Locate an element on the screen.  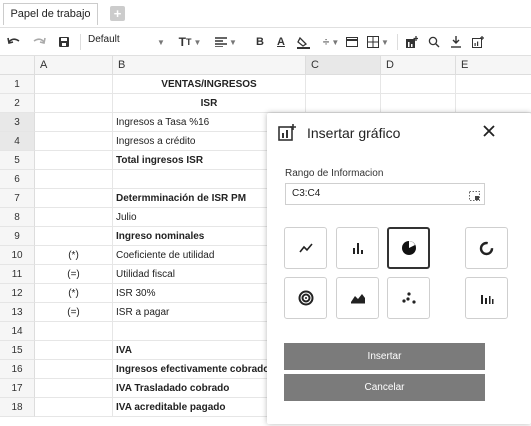
redo-icon is located at coordinates (39, 42).